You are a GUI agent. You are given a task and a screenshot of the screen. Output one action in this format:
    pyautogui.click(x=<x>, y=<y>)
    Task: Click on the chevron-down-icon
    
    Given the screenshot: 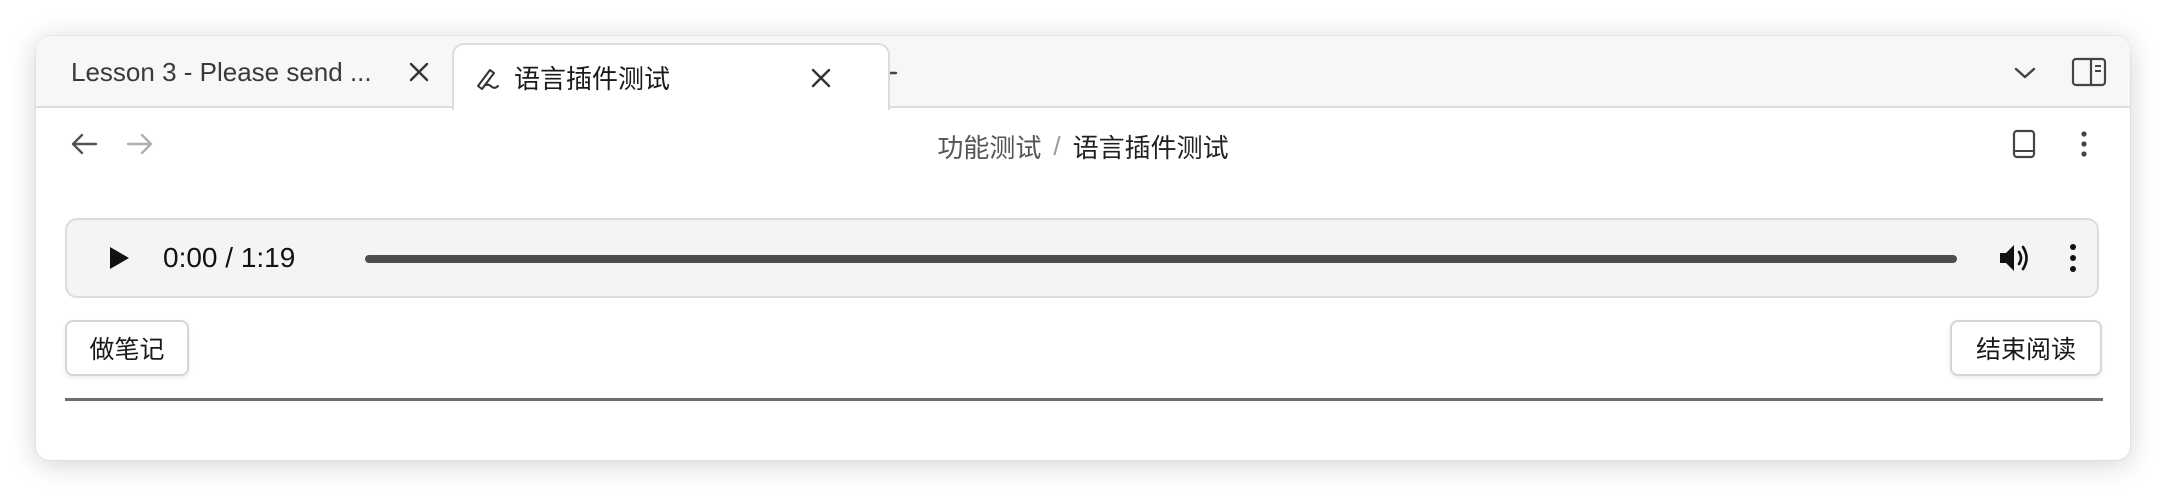 What is the action you would take?
    pyautogui.click(x=2025, y=73)
    